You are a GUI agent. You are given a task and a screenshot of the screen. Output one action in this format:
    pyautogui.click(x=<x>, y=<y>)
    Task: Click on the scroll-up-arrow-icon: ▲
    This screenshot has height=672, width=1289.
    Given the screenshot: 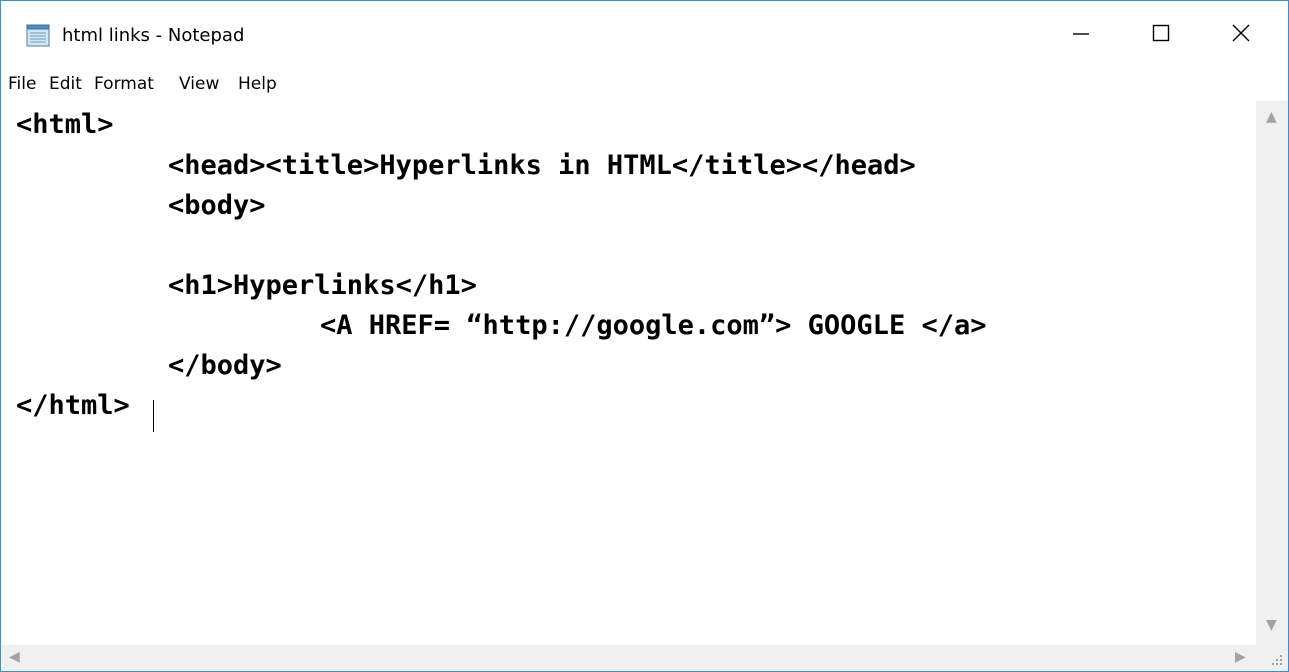 What is the action you would take?
    pyautogui.click(x=1271, y=117)
    